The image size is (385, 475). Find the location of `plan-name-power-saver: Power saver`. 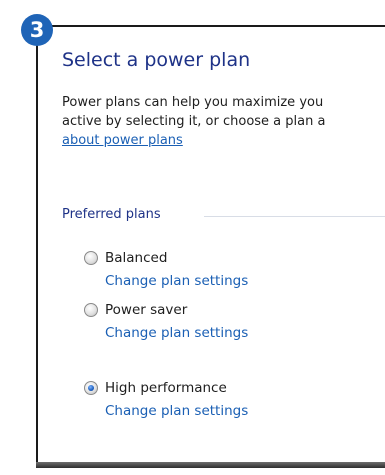

plan-name-power-saver: Power saver is located at coordinates (146, 310).